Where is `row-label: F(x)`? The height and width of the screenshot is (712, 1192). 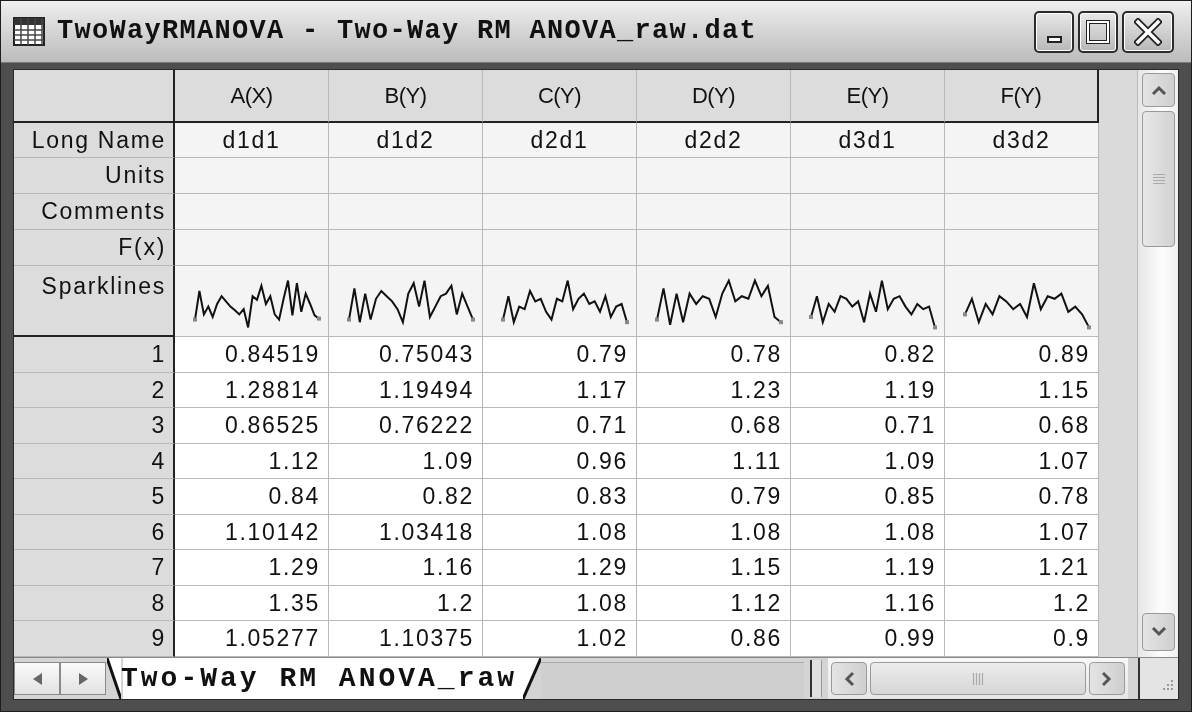 row-label: F(x) is located at coordinates (94, 248).